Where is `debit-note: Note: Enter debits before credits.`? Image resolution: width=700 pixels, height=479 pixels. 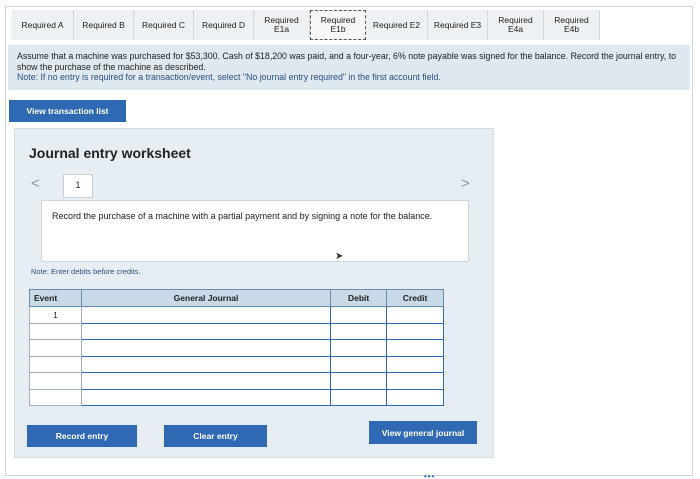 debit-note: Note: Enter debits before credits. is located at coordinates (86, 271).